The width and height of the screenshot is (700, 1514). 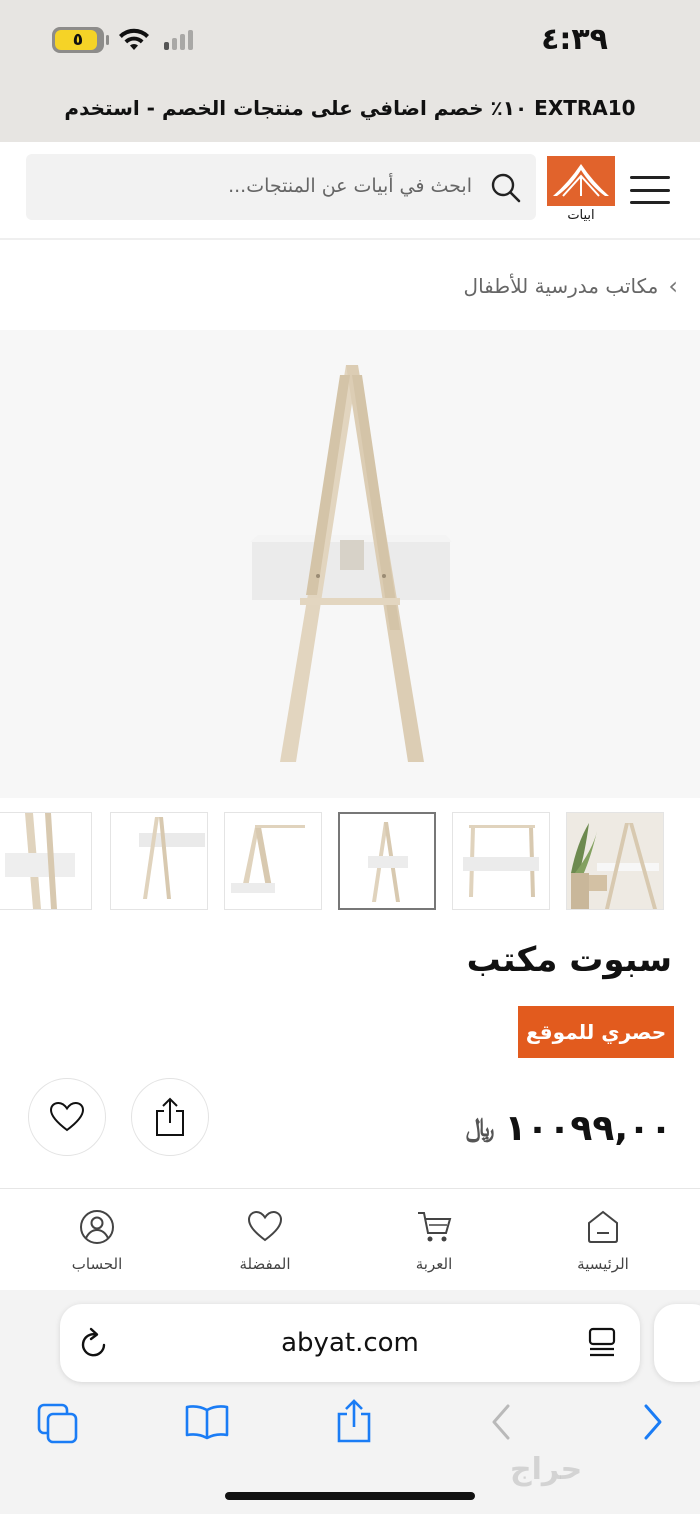 I want to click on nav-label: العربة, so click(x=434, y=1264).